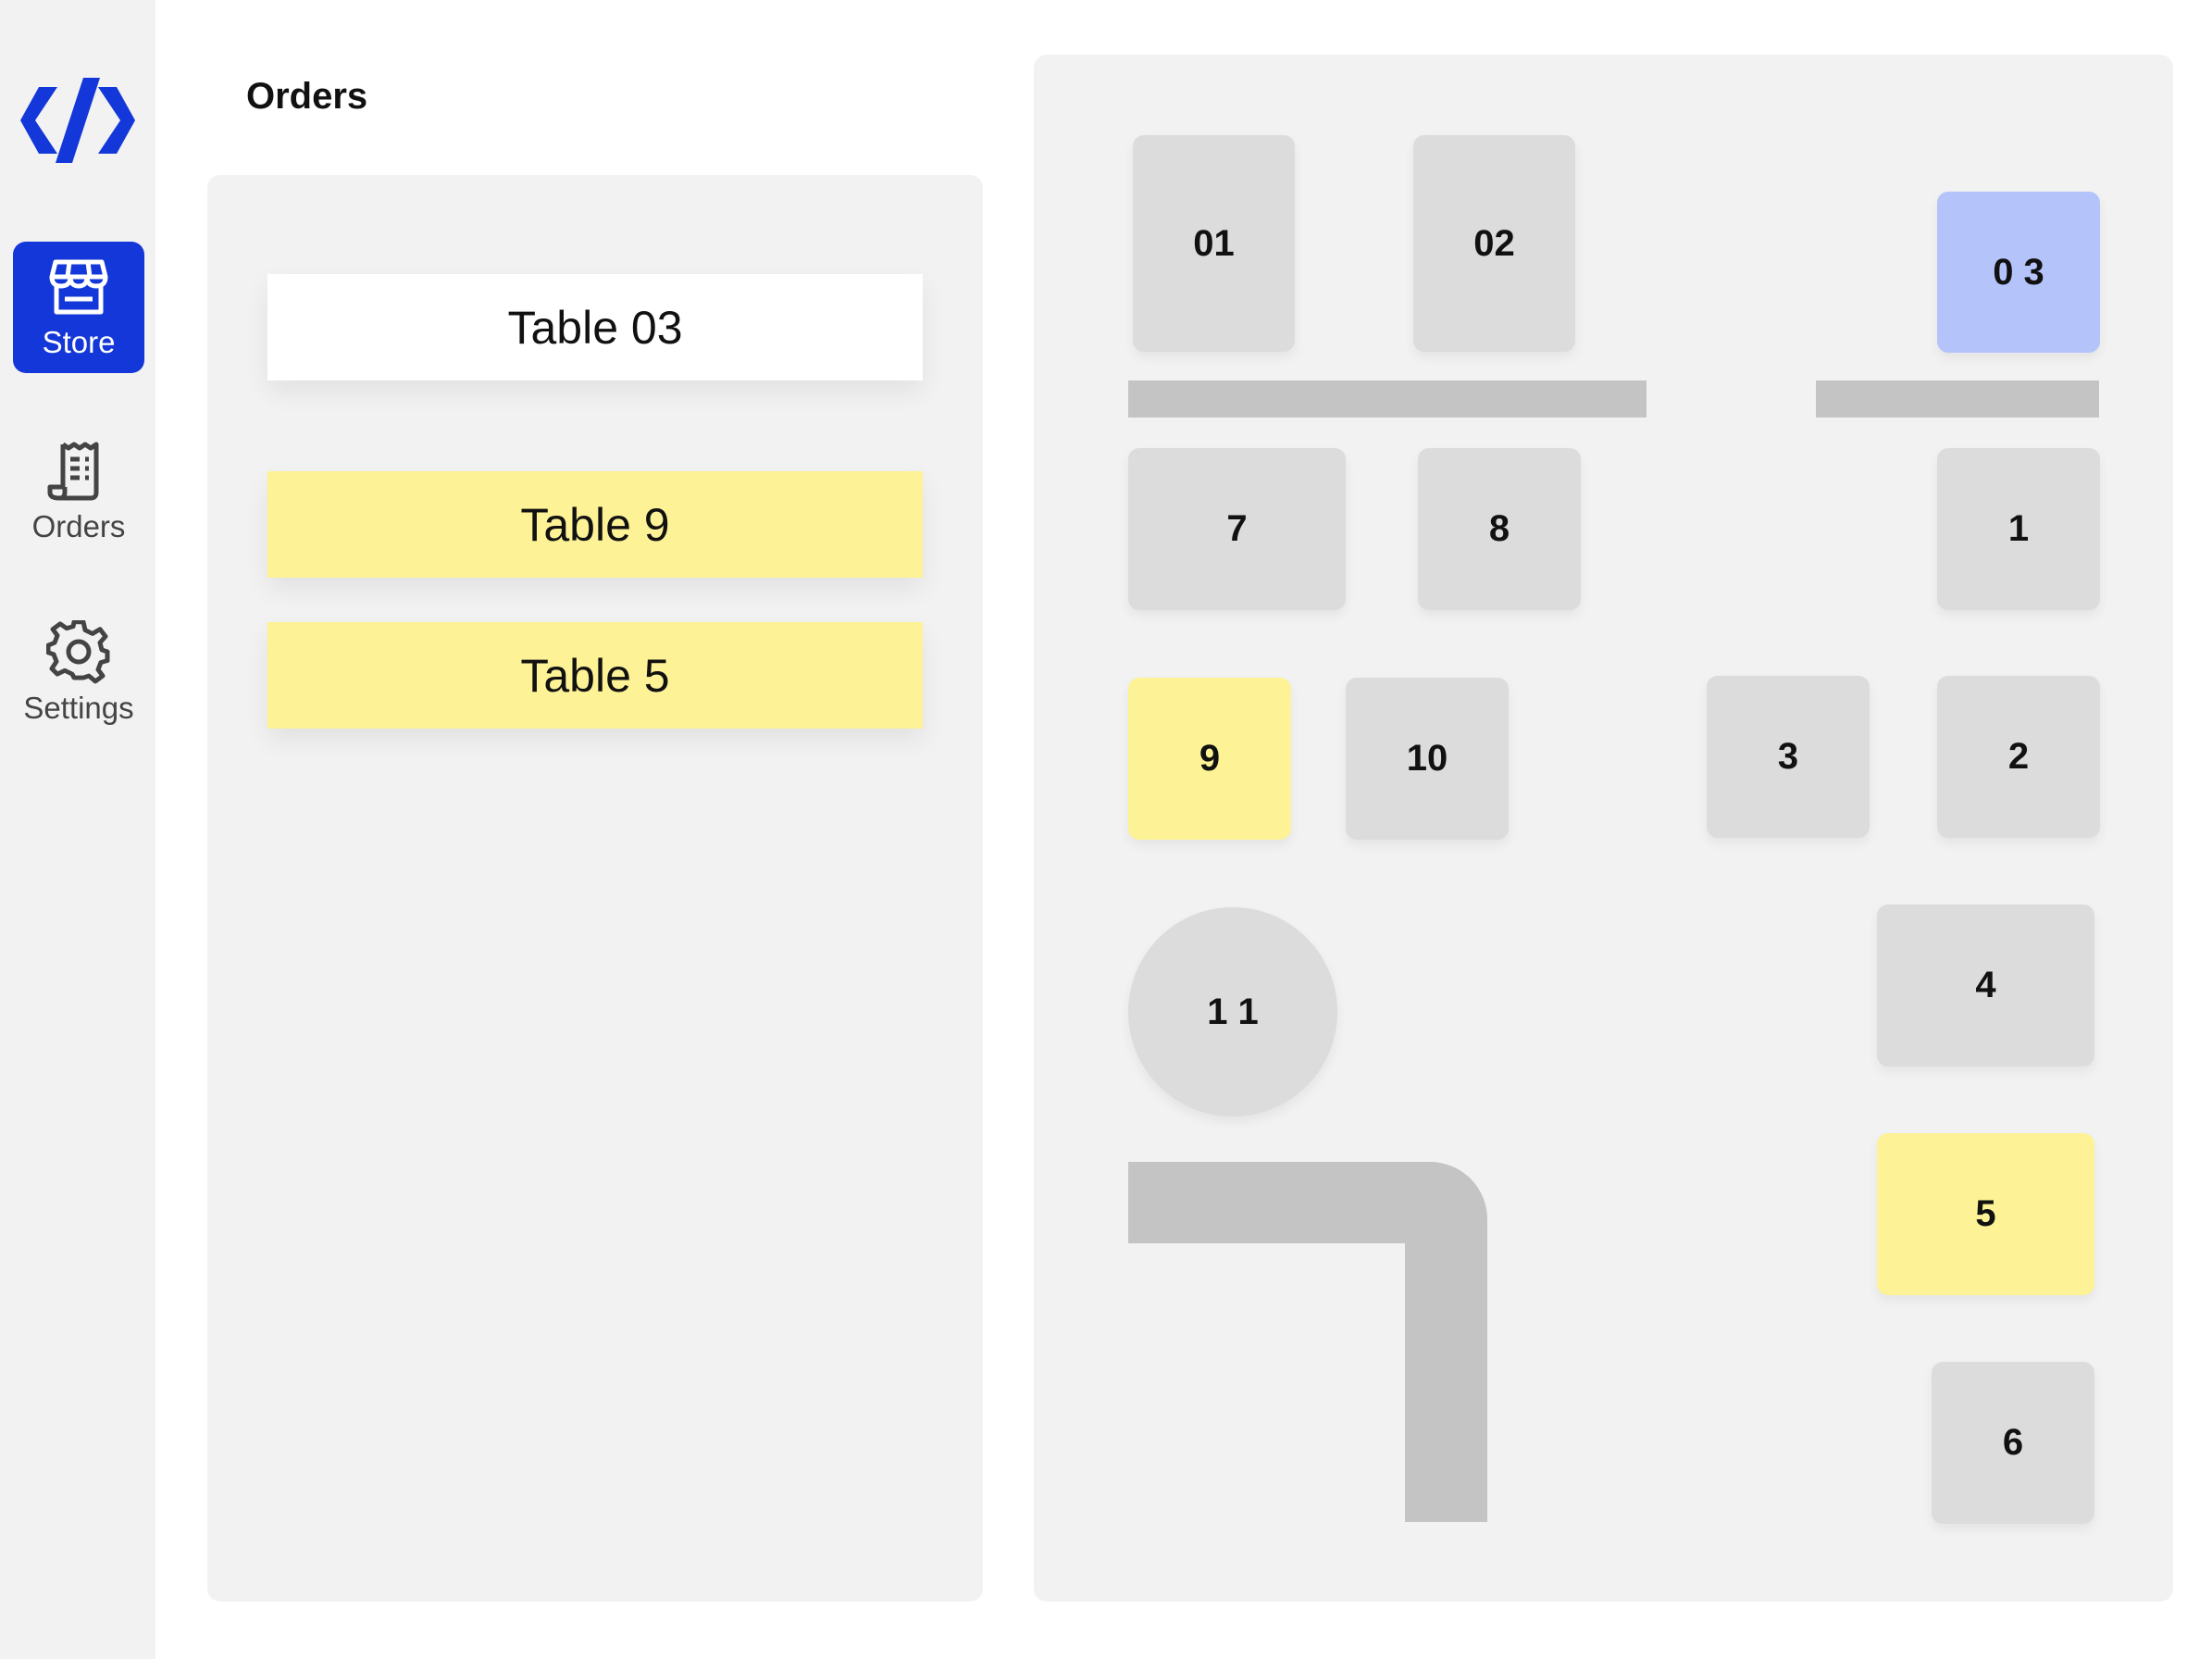 The width and height of the screenshot is (2212, 1659). Describe the element at coordinates (1985, 985) in the screenshot. I see `table-4: 4` at that location.